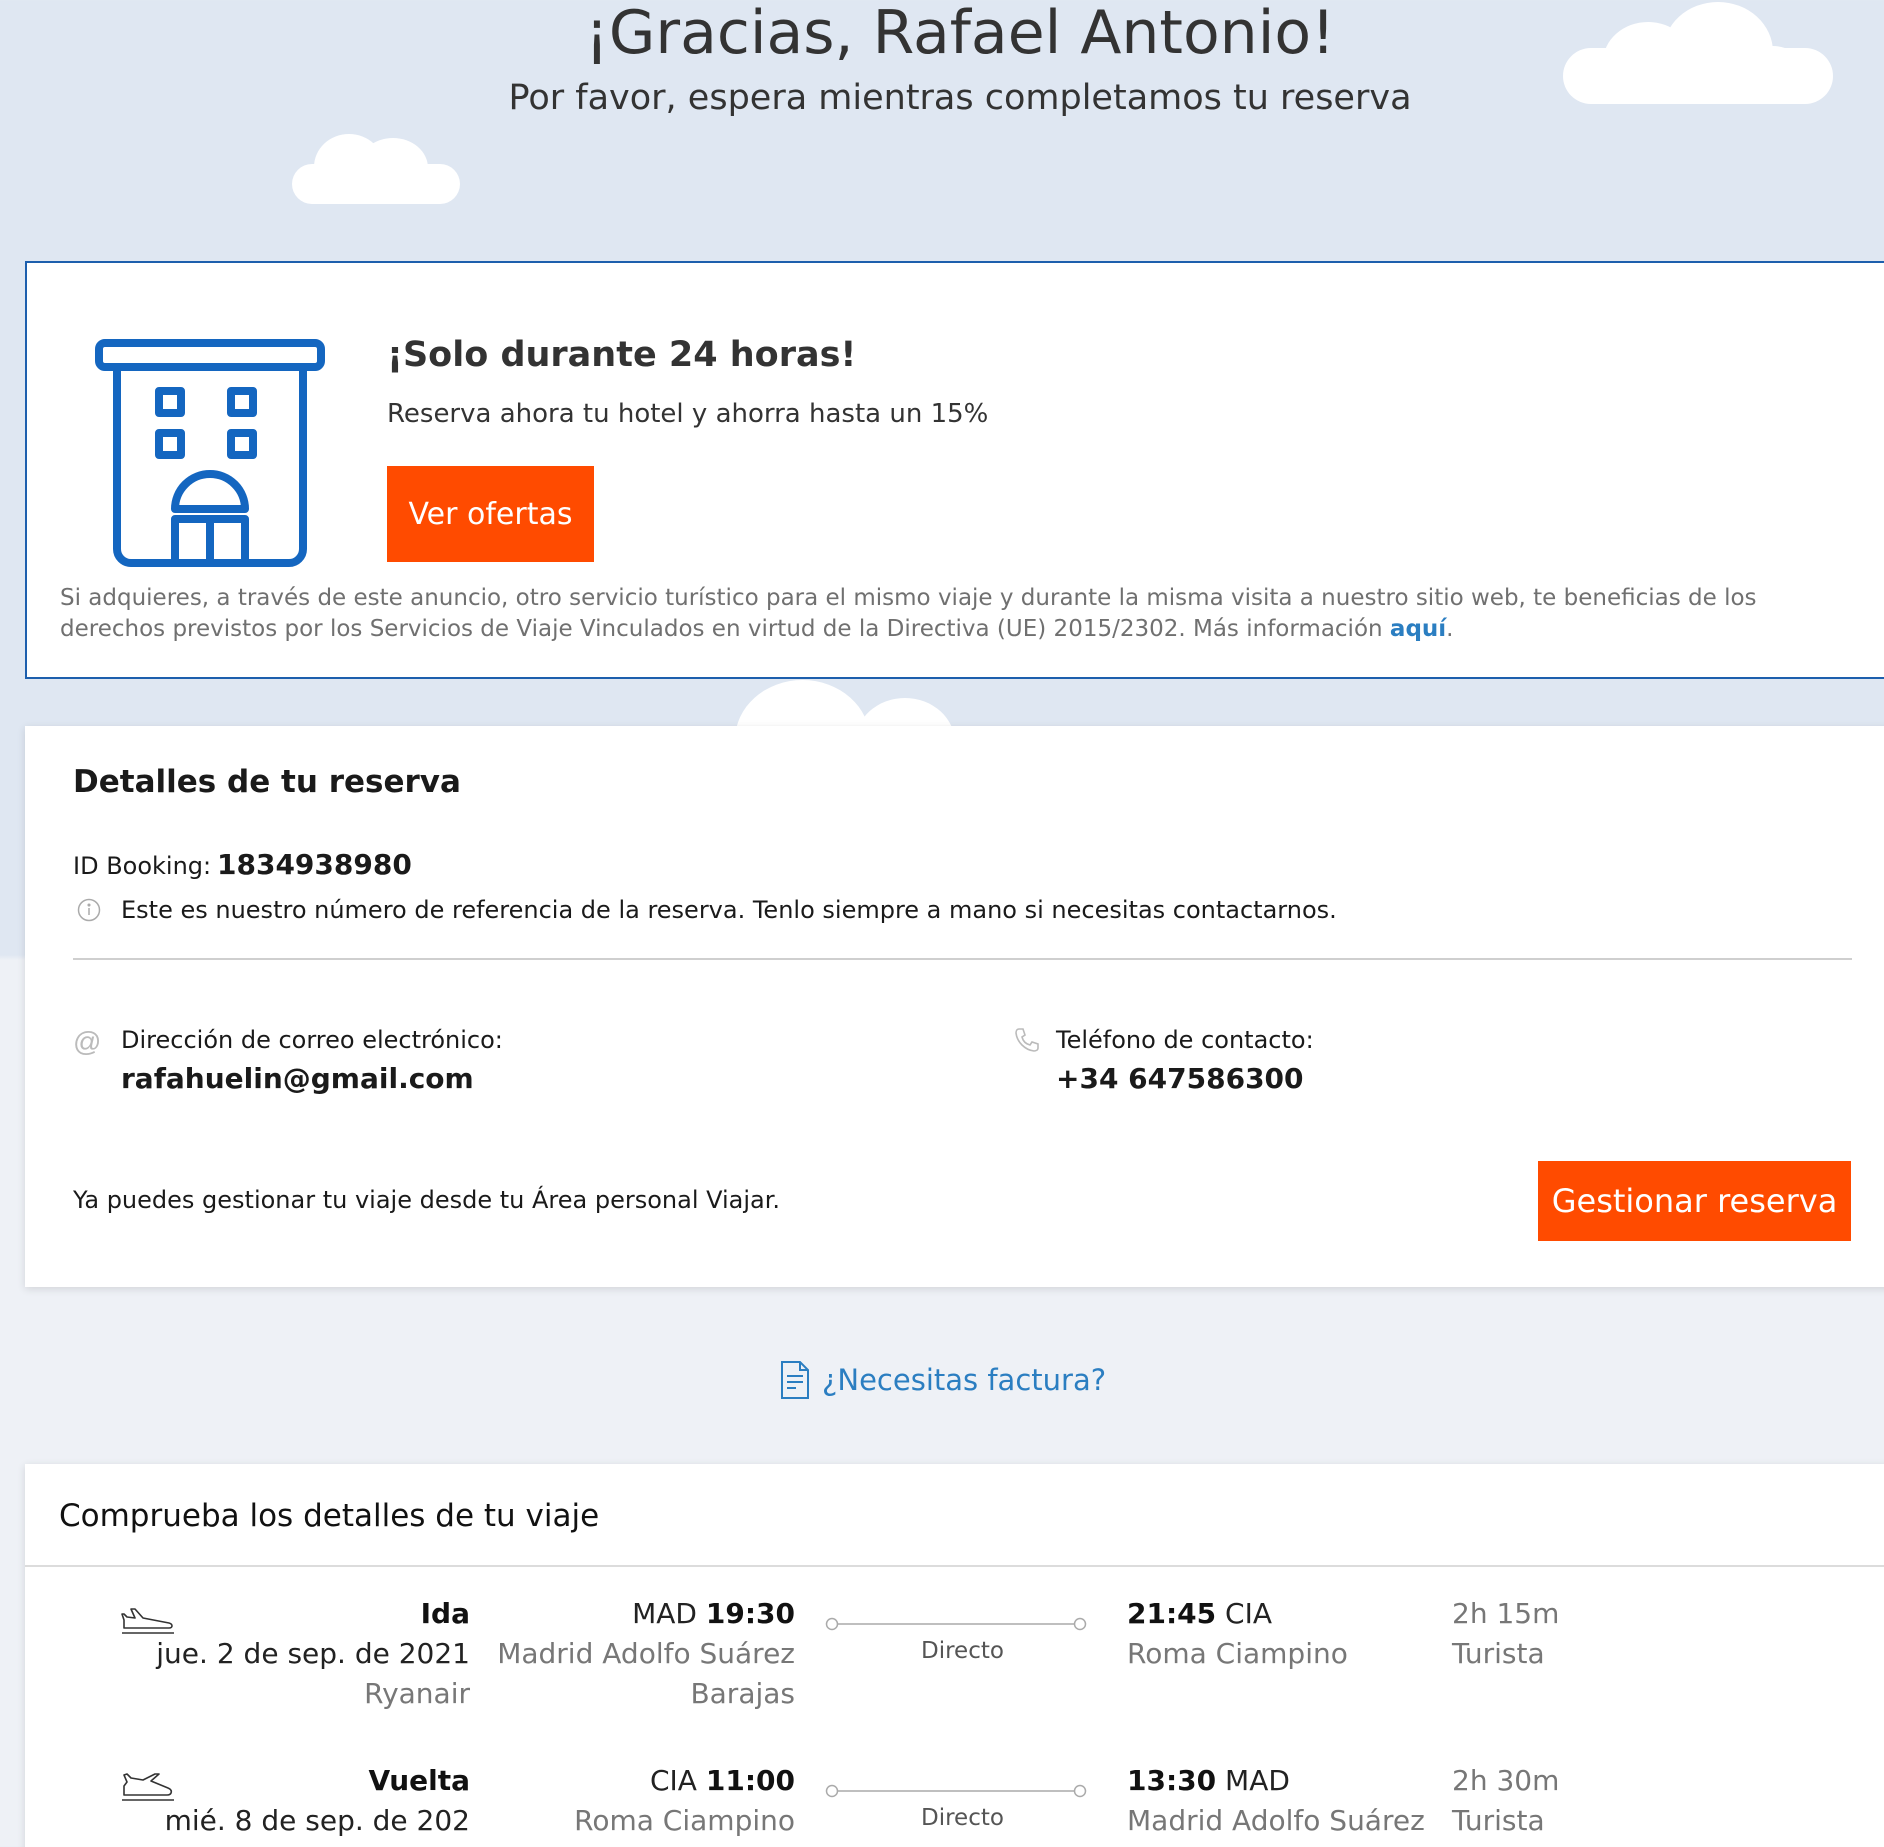 This screenshot has width=1884, height=1847. Describe the element at coordinates (750, 1780) in the screenshot. I see `departure-time: 11:00` at that location.